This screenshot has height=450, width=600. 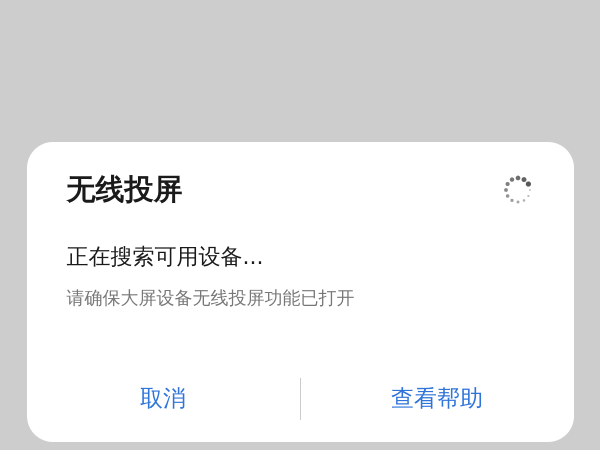 What do you see at coordinates (163, 398) in the screenshot?
I see `cancel-button: 取消` at bounding box center [163, 398].